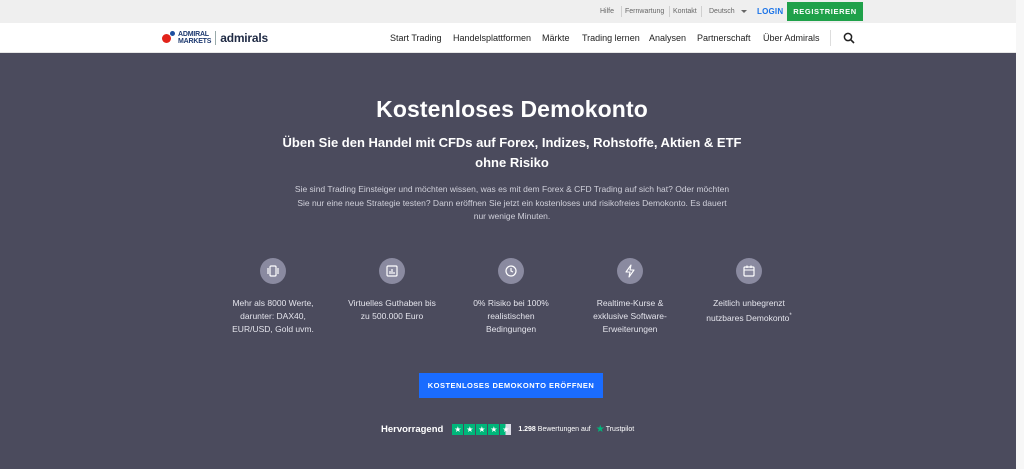 Image resolution: width=1024 pixels, height=469 pixels. What do you see at coordinates (511, 385) in the screenshot?
I see `open-demo-account-button: KOSTENLOSES DEMOKONTO ERÖFFNEN` at bounding box center [511, 385].